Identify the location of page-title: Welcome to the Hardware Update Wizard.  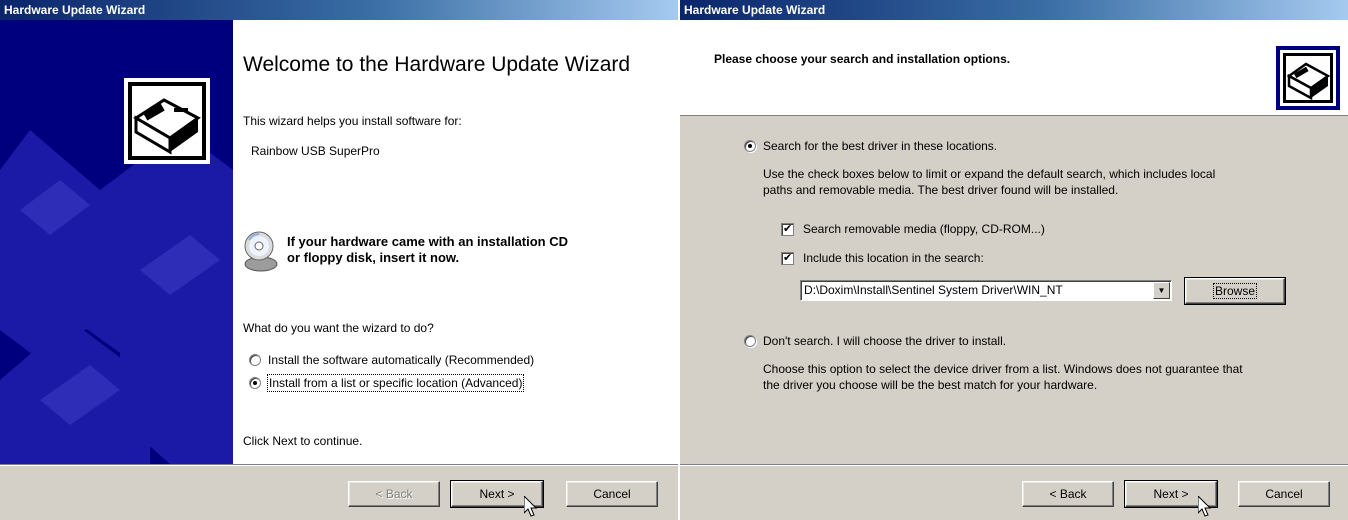
(437, 64).